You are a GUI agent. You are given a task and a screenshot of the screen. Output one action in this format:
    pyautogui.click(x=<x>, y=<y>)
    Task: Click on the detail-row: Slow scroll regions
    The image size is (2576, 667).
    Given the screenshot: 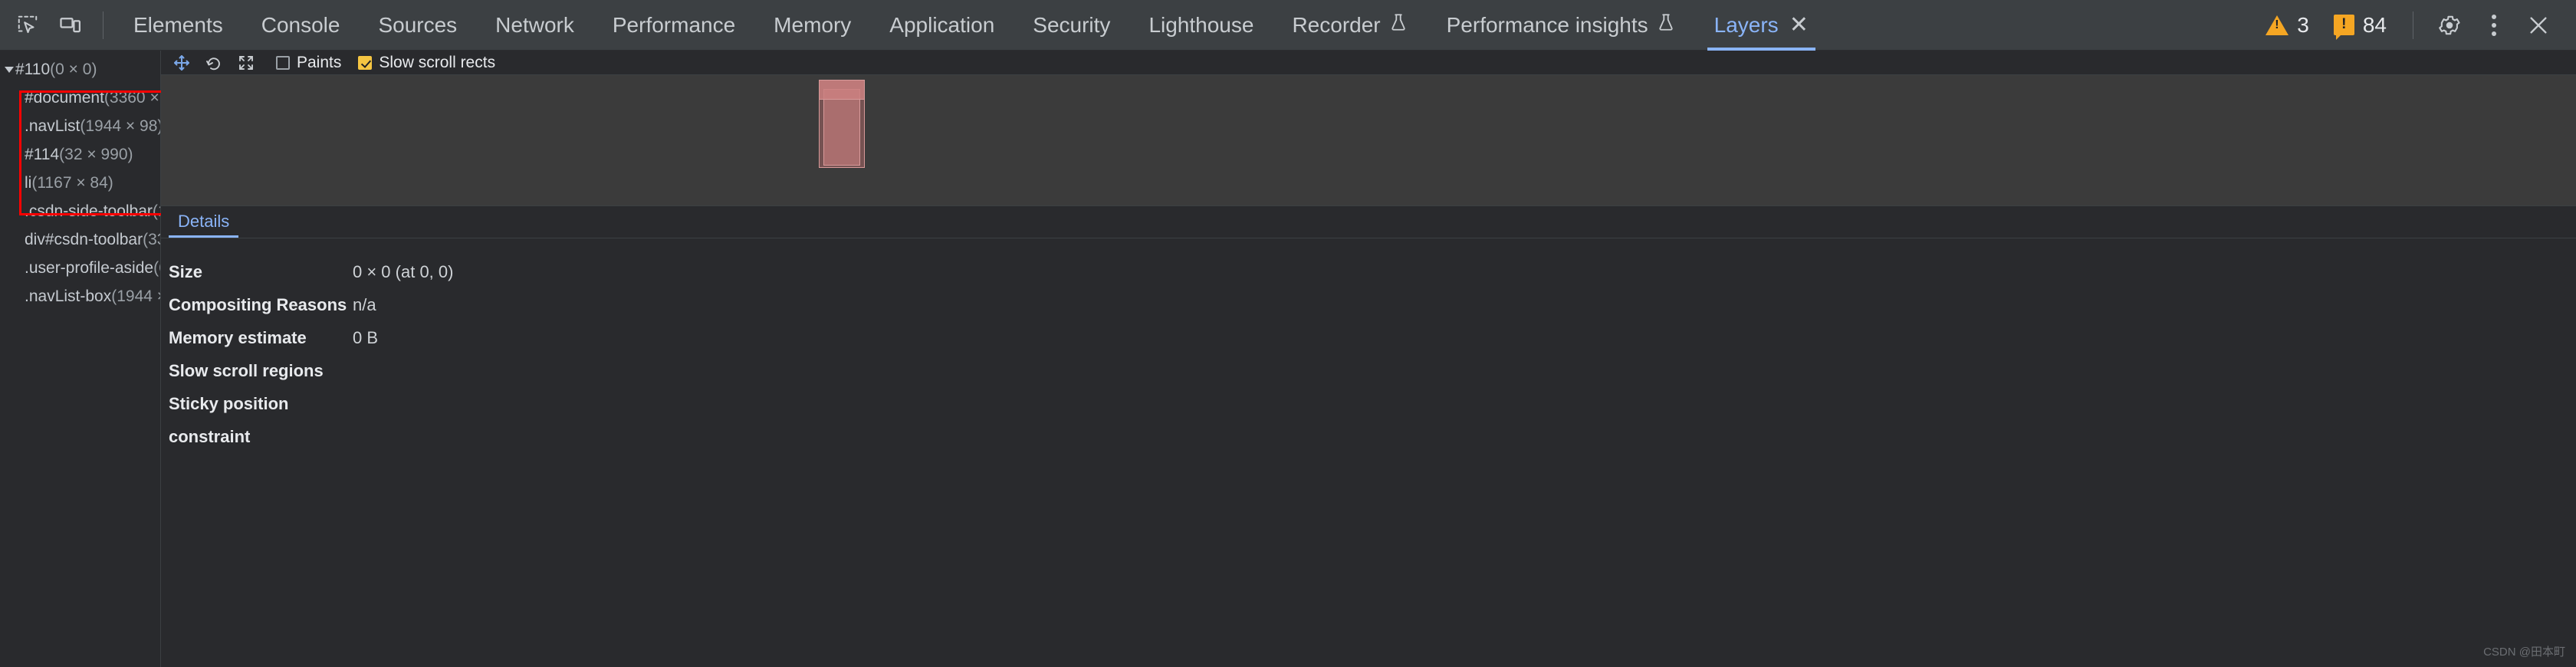 What is the action you would take?
    pyautogui.click(x=1372, y=370)
    